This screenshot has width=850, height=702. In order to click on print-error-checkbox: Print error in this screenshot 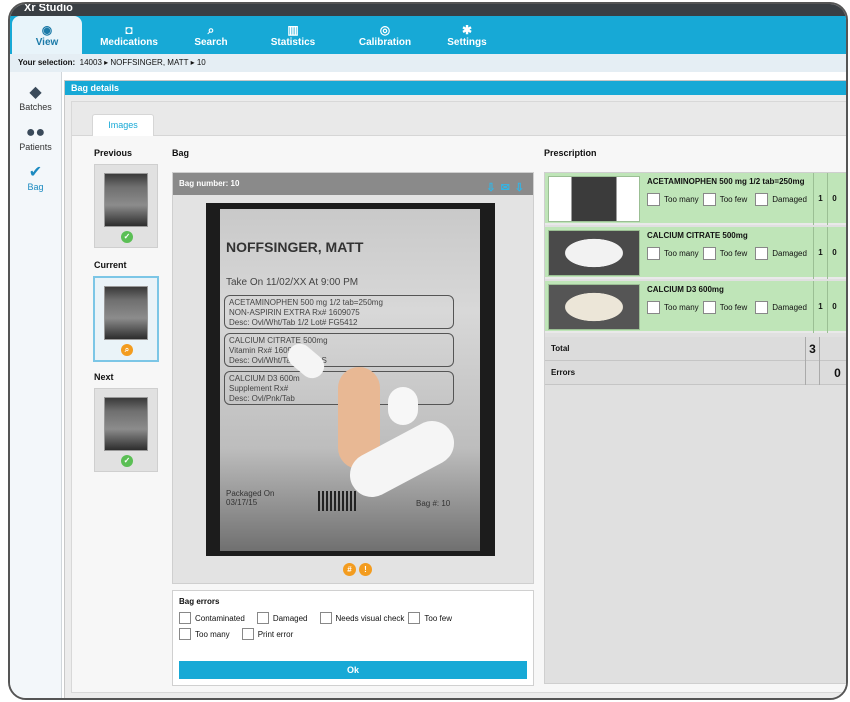, I will do `click(267, 634)`.